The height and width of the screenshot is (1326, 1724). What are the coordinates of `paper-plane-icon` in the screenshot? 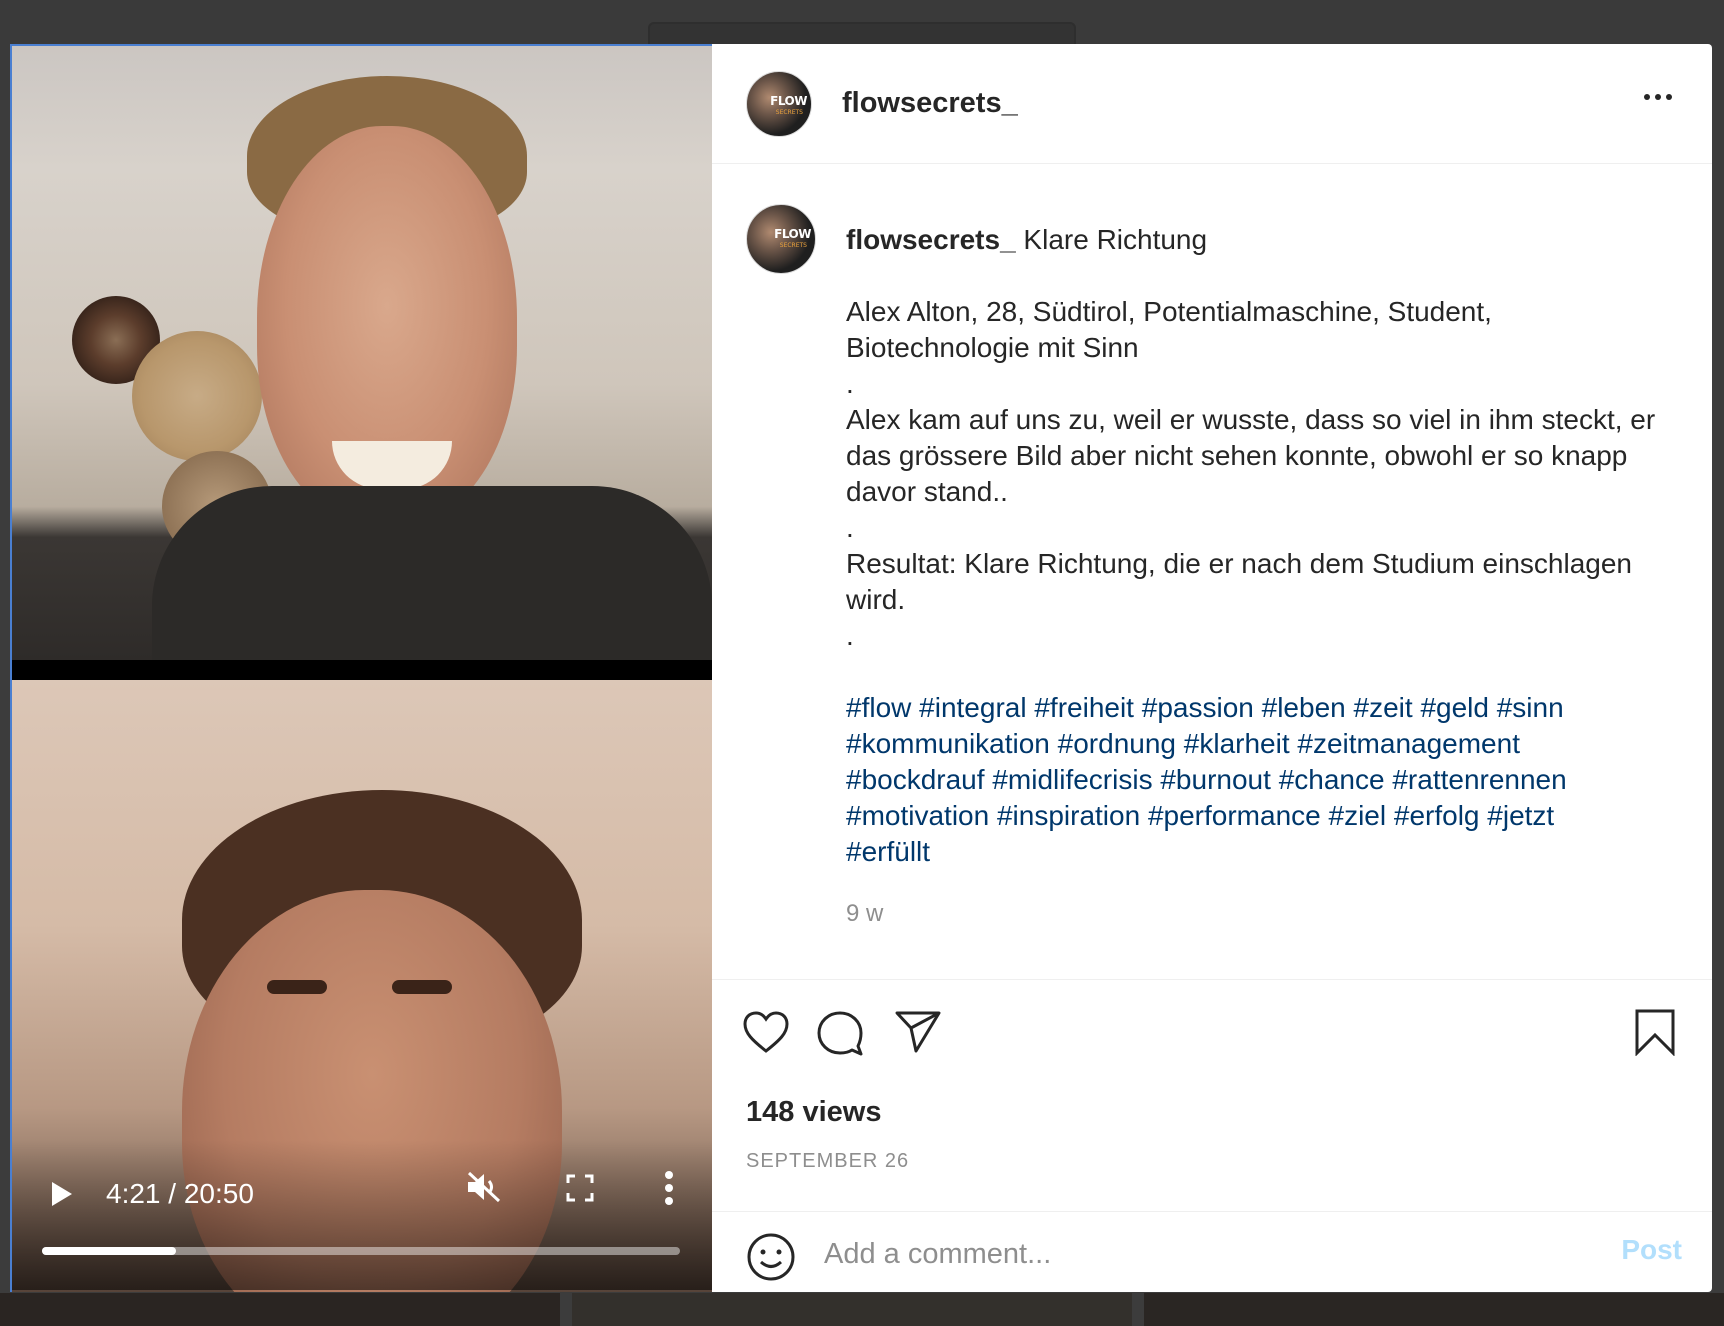 It's located at (918, 1032).